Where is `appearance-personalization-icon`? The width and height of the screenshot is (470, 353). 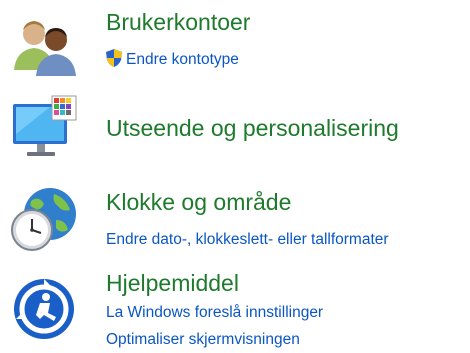
appearance-personalization-icon is located at coordinates (44, 128).